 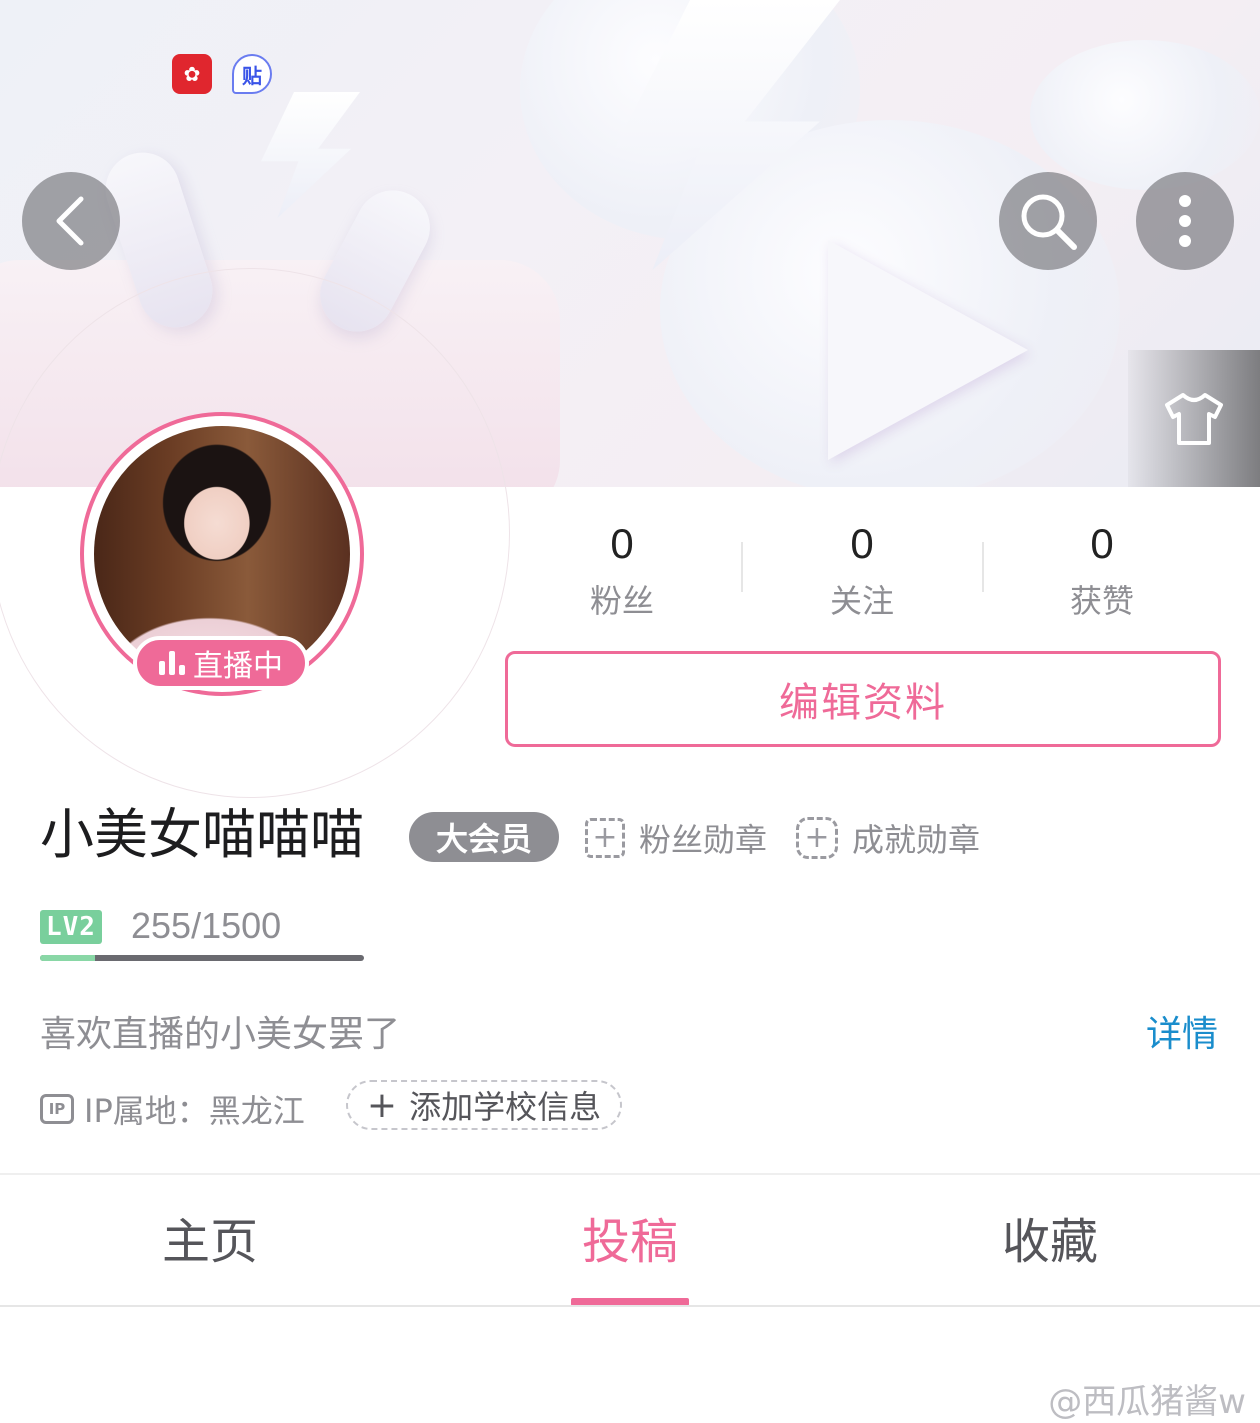 What do you see at coordinates (1102, 569) in the screenshot?
I see `stat-likes: 0 获赞` at bounding box center [1102, 569].